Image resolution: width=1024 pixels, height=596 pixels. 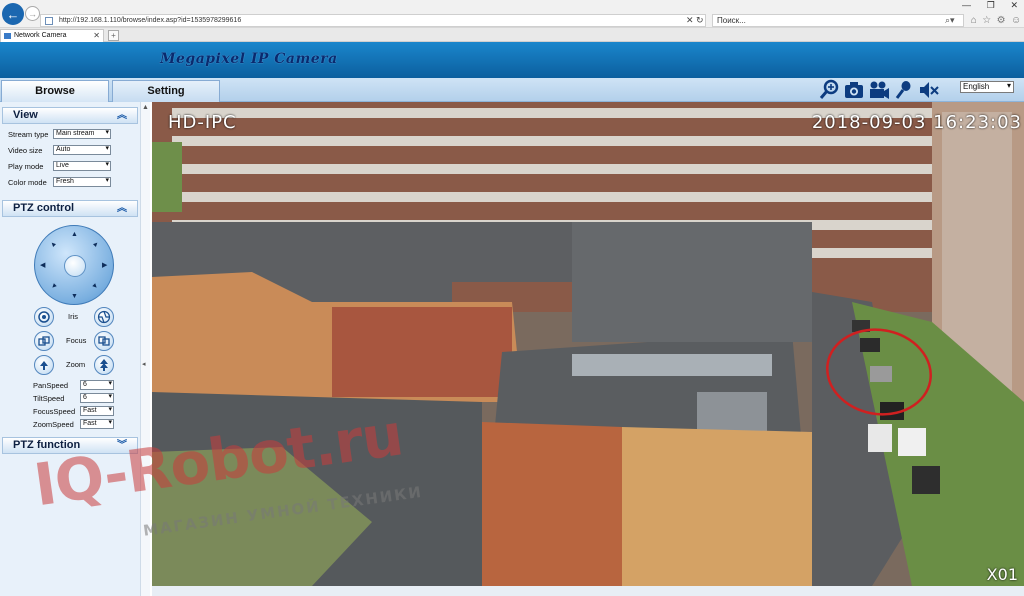 What do you see at coordinates (28, 134) in the screenshot?
I see `stream-type-label: Stream type` at bounding box center [28, 134].